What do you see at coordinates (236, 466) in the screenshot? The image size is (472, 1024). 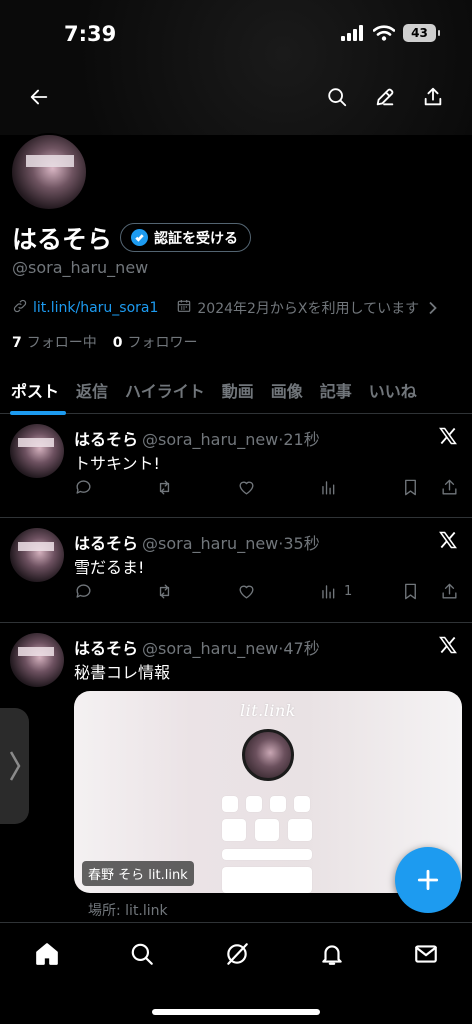 I see `tweet: はるそら @sora_haru_new·21秒 トサキント!` at bounding box center [236, 466].